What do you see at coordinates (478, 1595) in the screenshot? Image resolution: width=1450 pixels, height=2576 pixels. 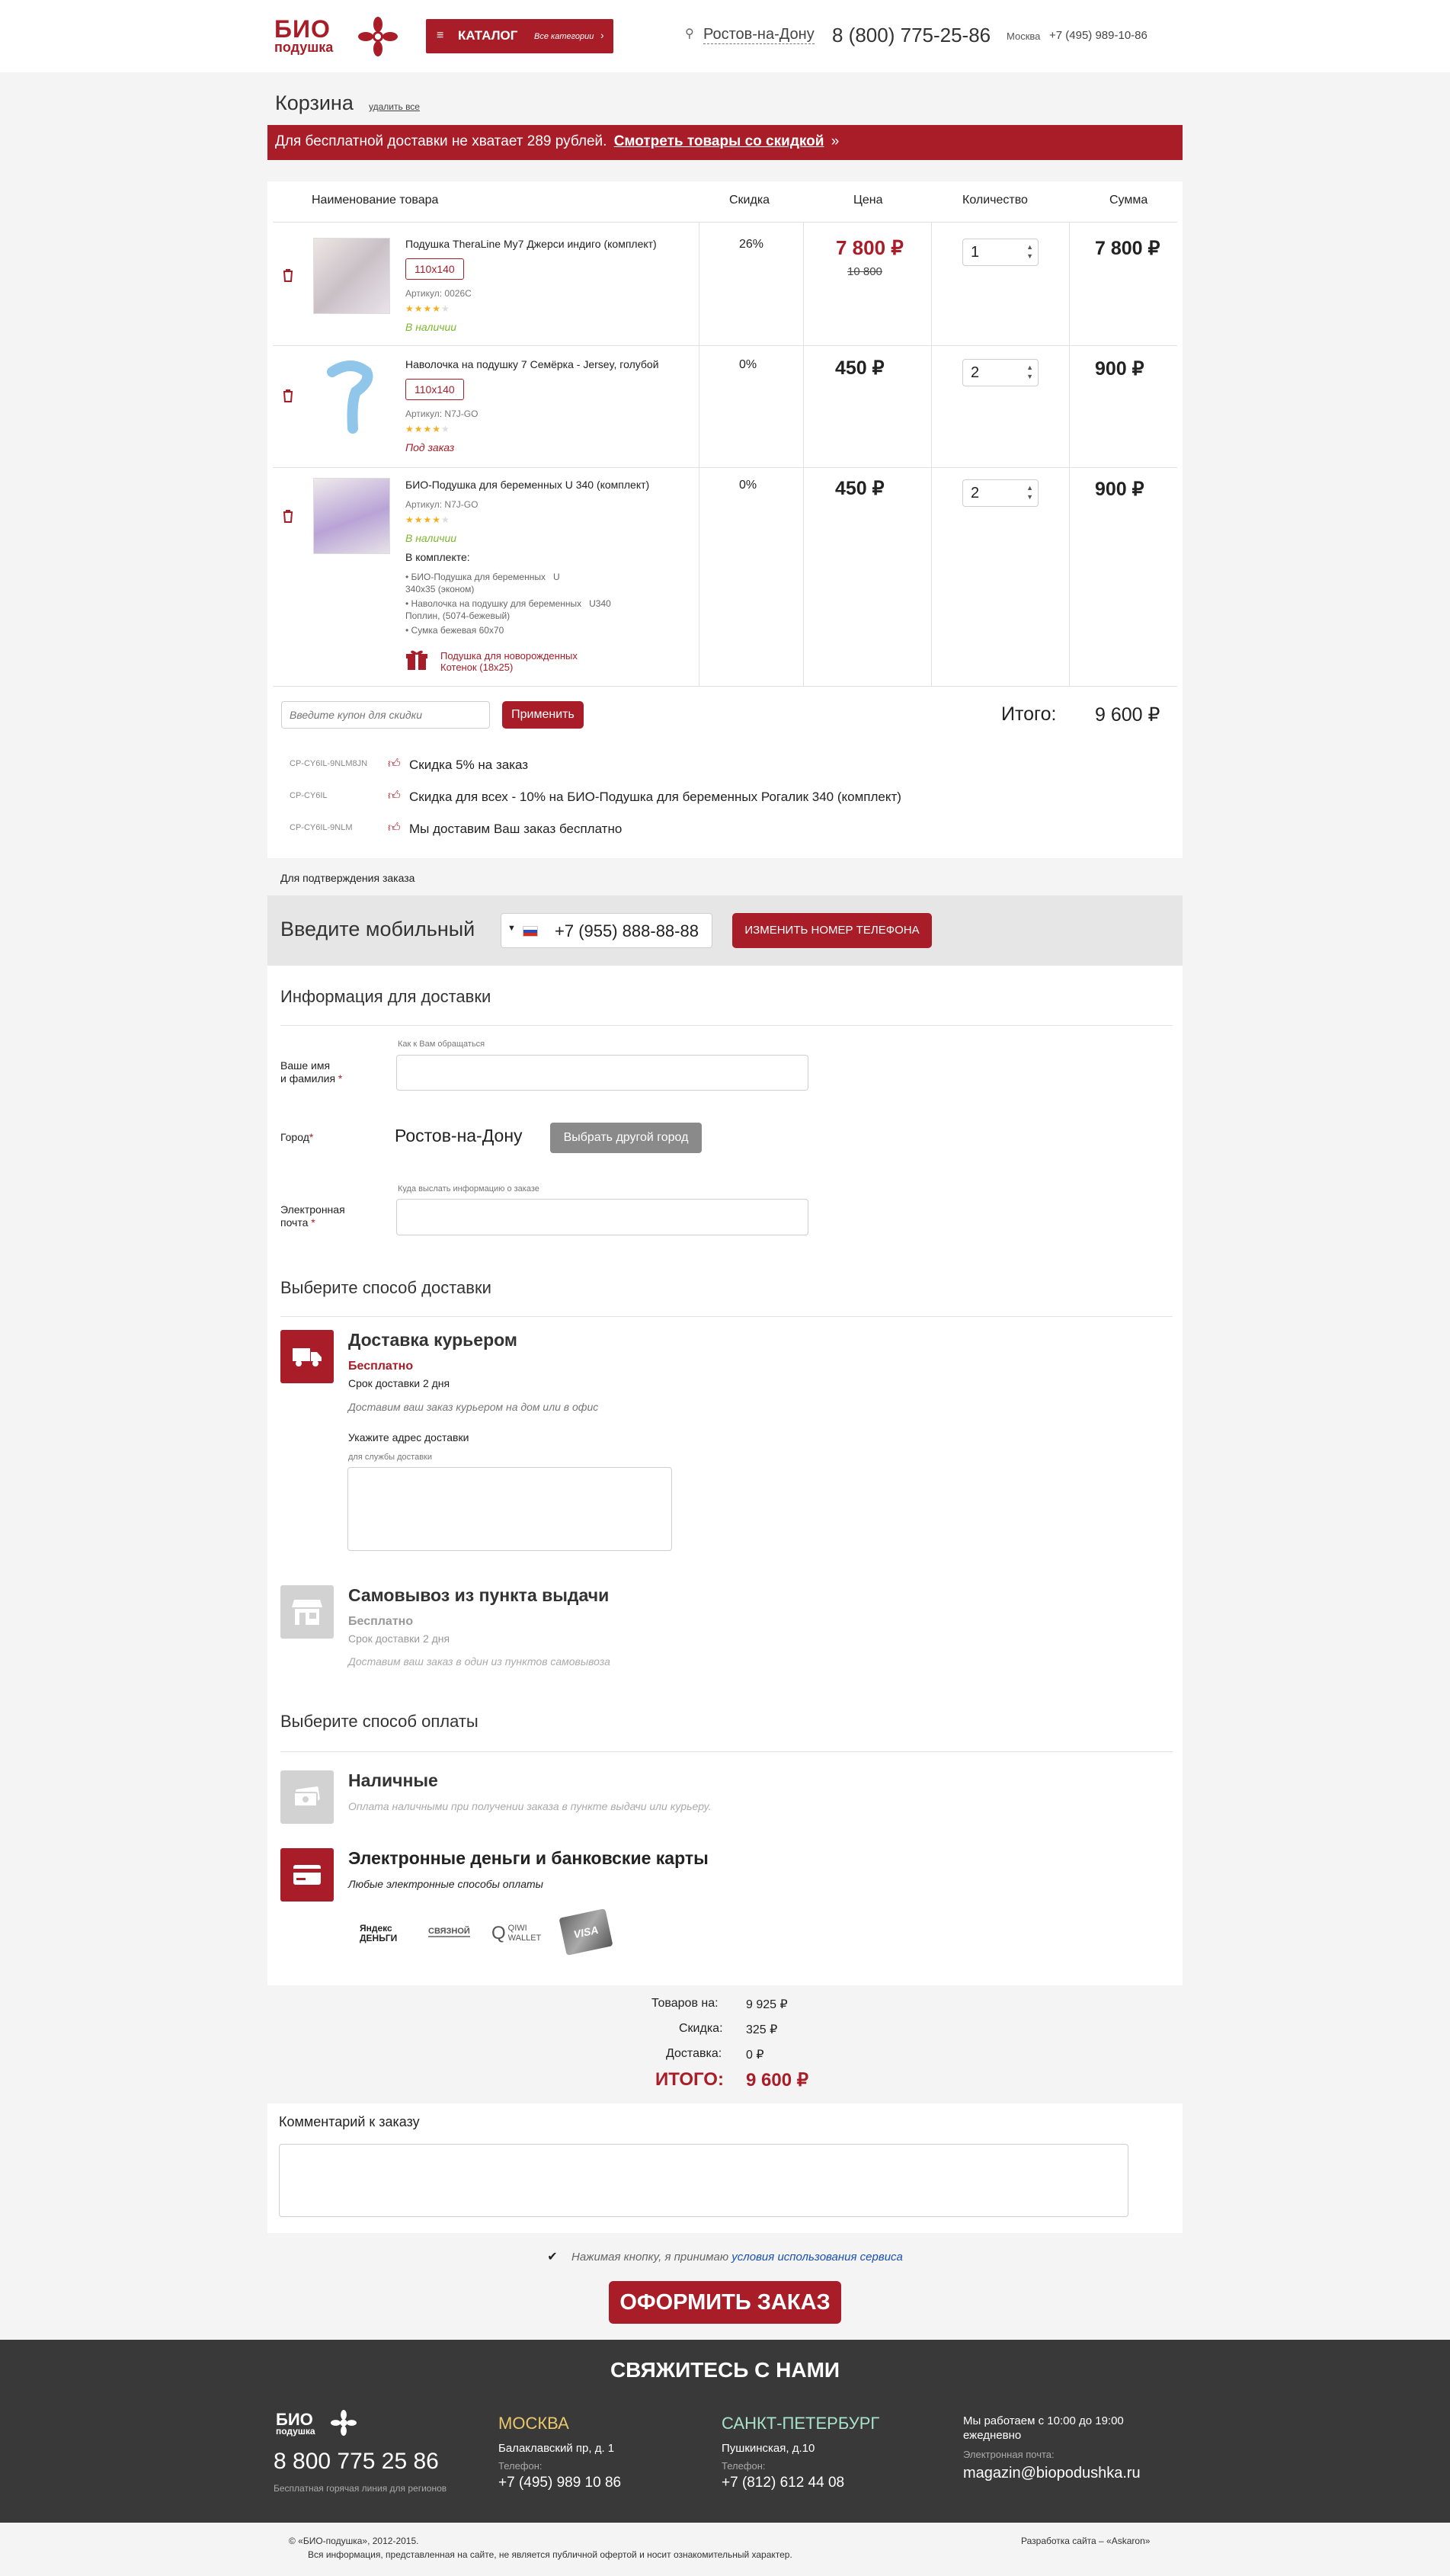 I see `pickup-title: Самовывоз из пункта выдачи` at bounding box center [478, 1595].